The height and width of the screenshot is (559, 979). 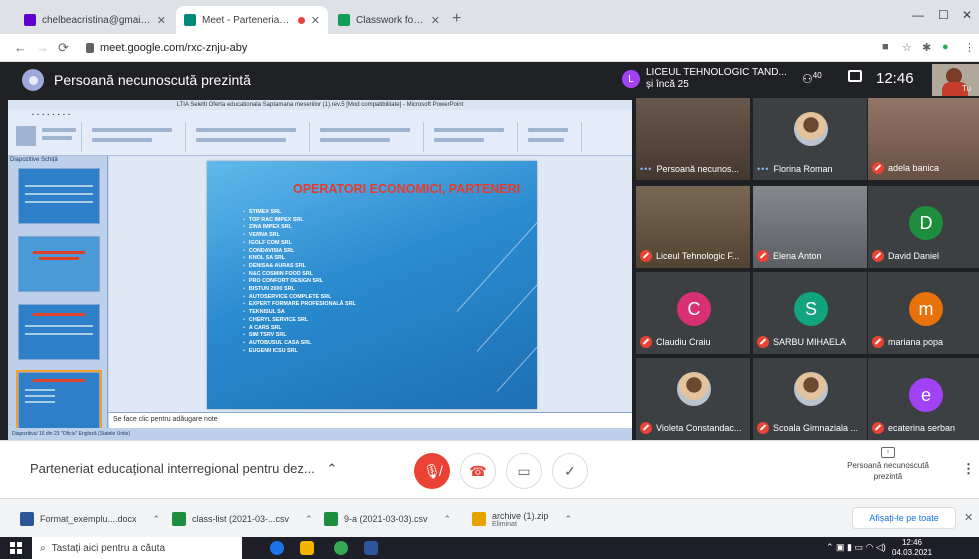 What do you see at coordinates (926, 395) in the screenshot?
I see `avatar: e` at bounding box center [926, 395].